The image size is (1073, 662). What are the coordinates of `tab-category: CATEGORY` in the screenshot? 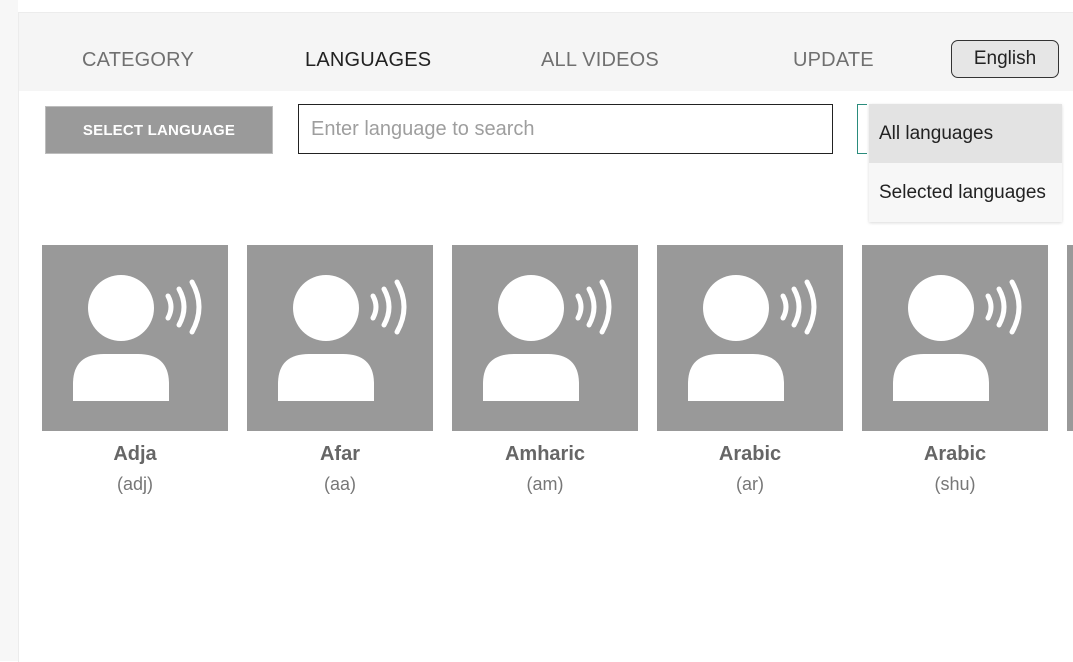 It's located at (138, 60).